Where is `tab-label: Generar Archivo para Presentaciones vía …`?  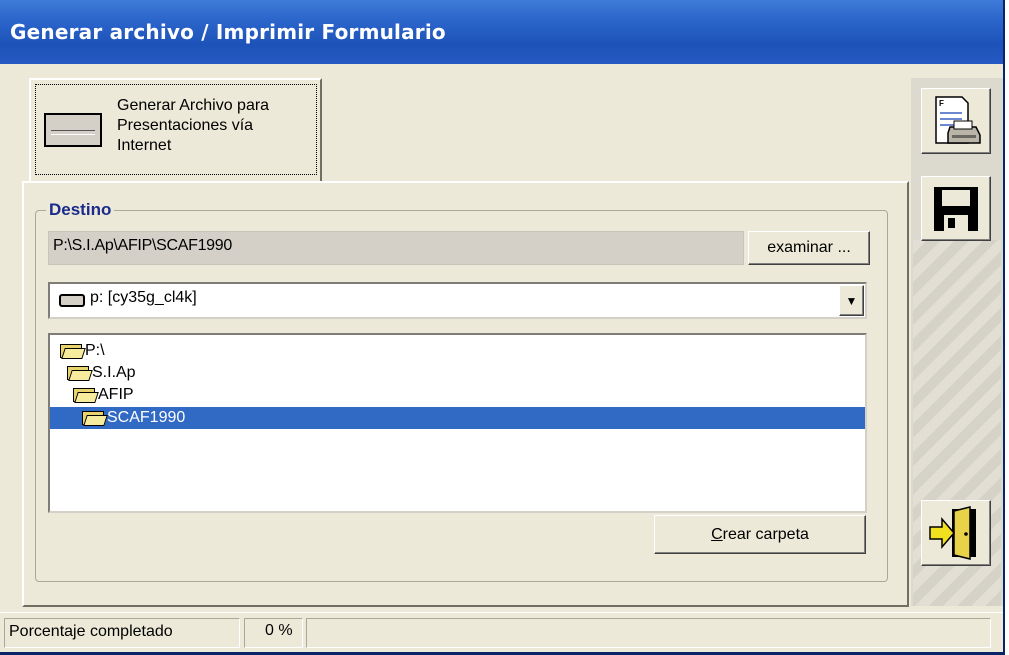 tab-label: Generar Archivo para Presentaciones vía … is located at coordinates (193, 125).